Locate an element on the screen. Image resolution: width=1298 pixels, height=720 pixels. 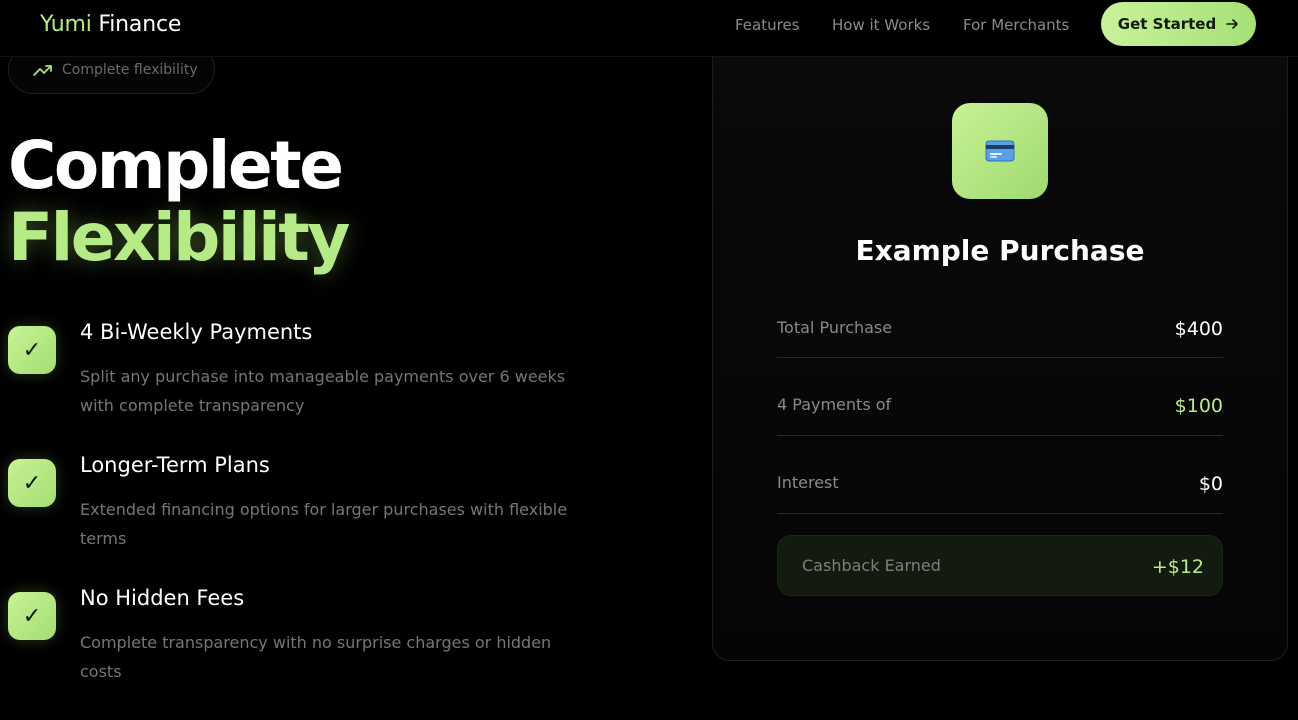
summary-row: 4 Payments of $100 is located at coordinates (1000, 415).